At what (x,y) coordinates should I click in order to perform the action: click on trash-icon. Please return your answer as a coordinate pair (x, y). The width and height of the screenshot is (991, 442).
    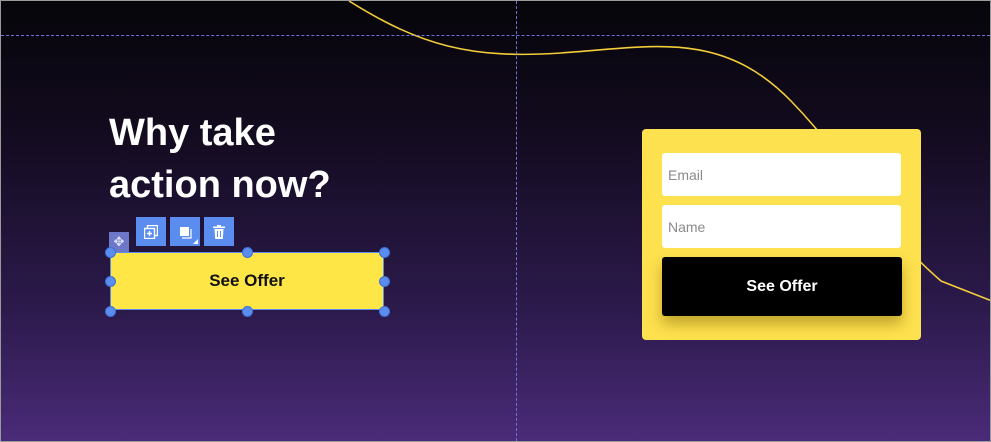
    Looking at the image, I should click on (219, 231).